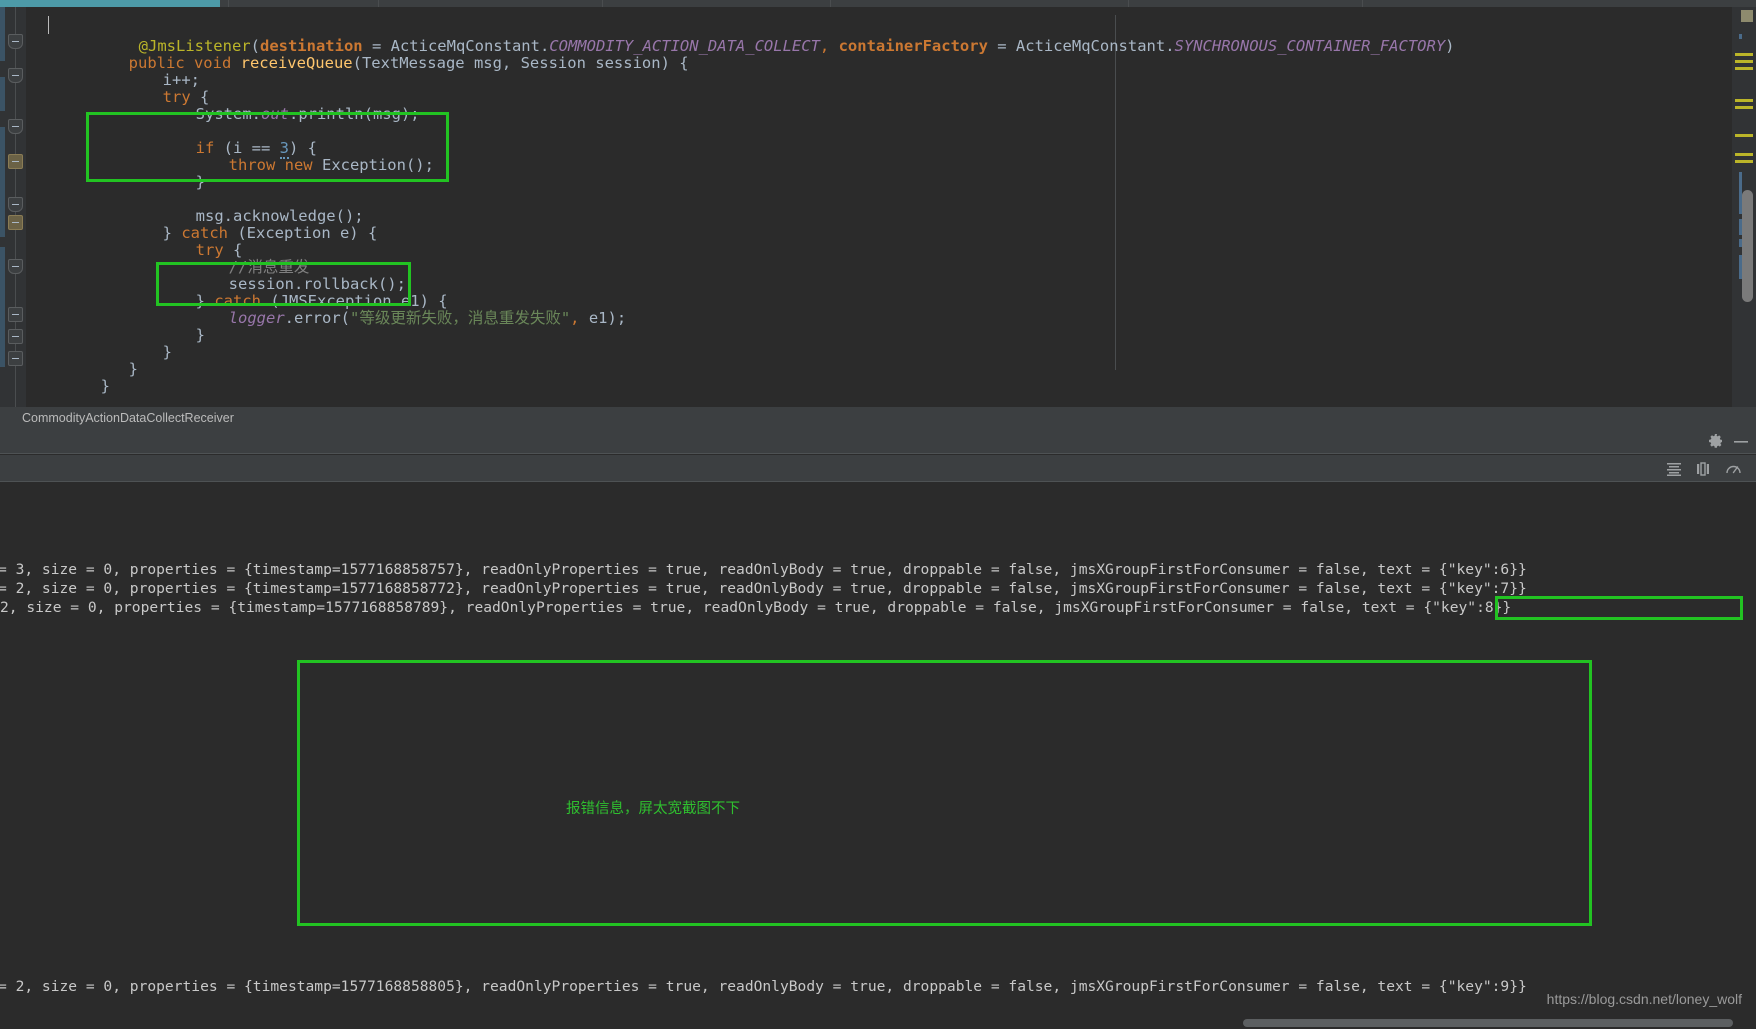  What do you see at coordinates (1674, 469) in the screenshot?
I see `soft-wrap-icon` at bounding box center [1674, 469].